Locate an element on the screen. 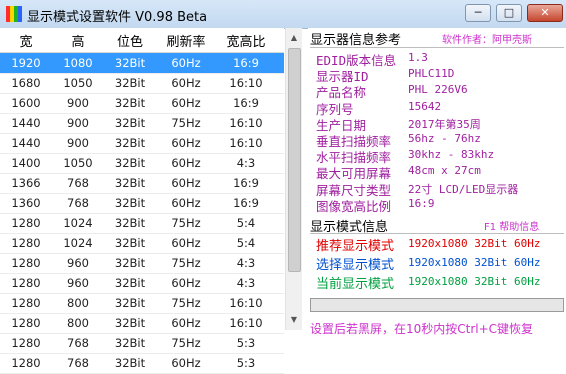  table-row: 1280 768 32Bit 75Hz 5:3 is located at coordinates (142, 343).